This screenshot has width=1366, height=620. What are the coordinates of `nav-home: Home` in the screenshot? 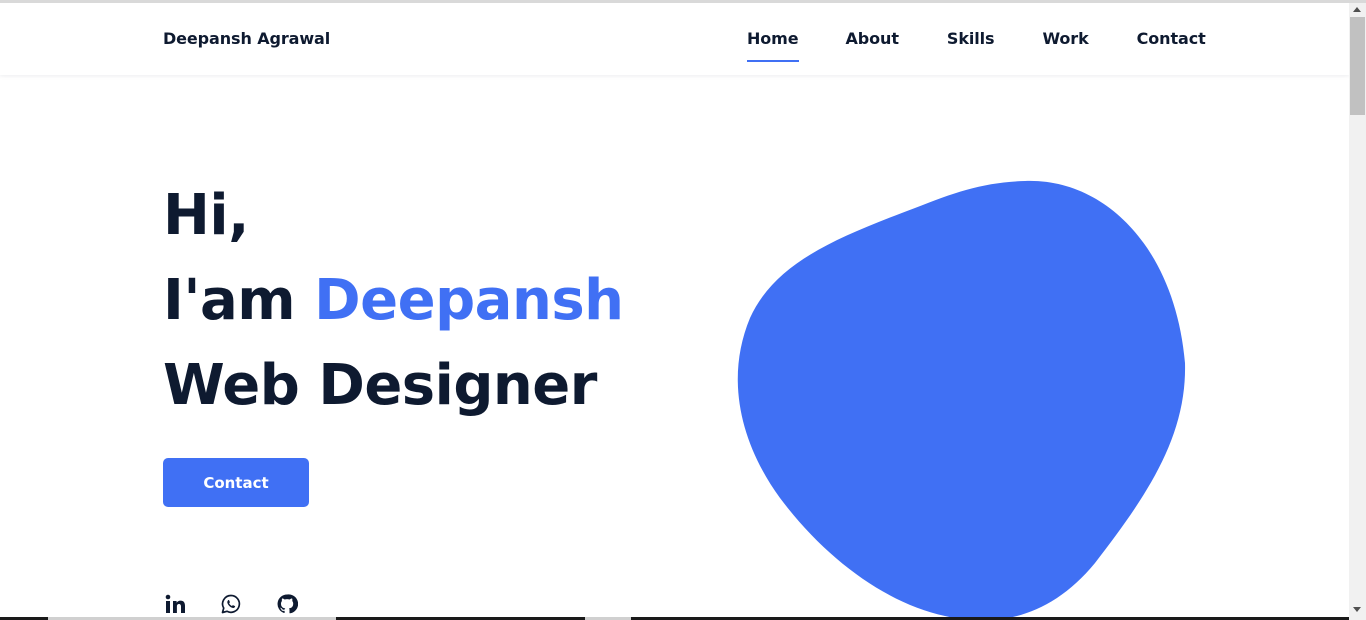 It's located at (773, 45).